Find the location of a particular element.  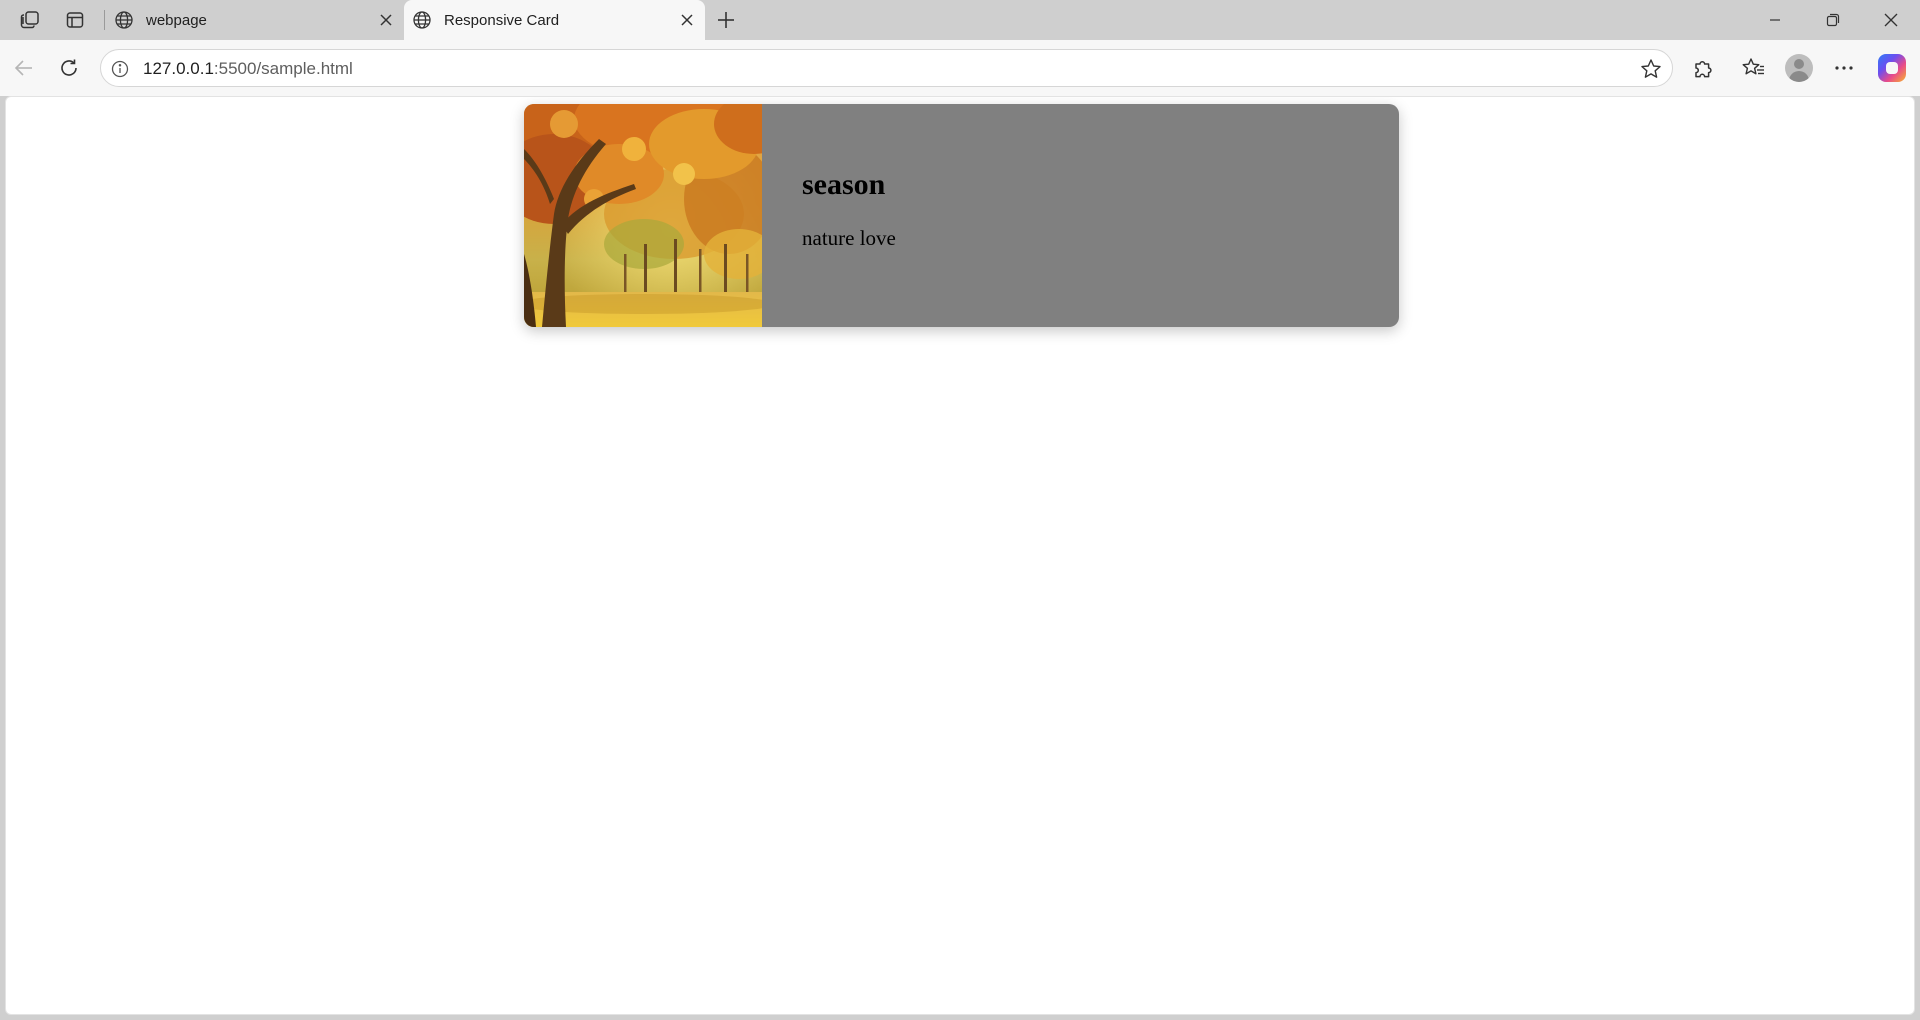

back-arrow-icon is located at coordinates (23, 68).